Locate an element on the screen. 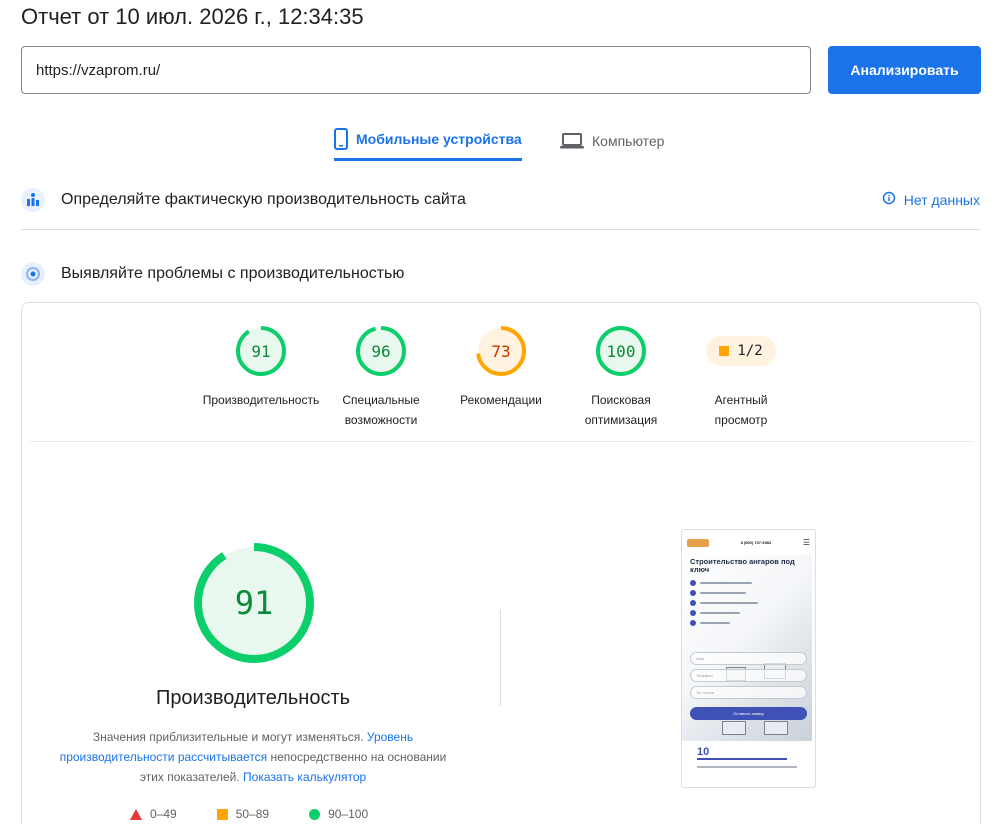 This screenshot has height=824, width=995. score-value: 96 is located at coordinates (381, 351).